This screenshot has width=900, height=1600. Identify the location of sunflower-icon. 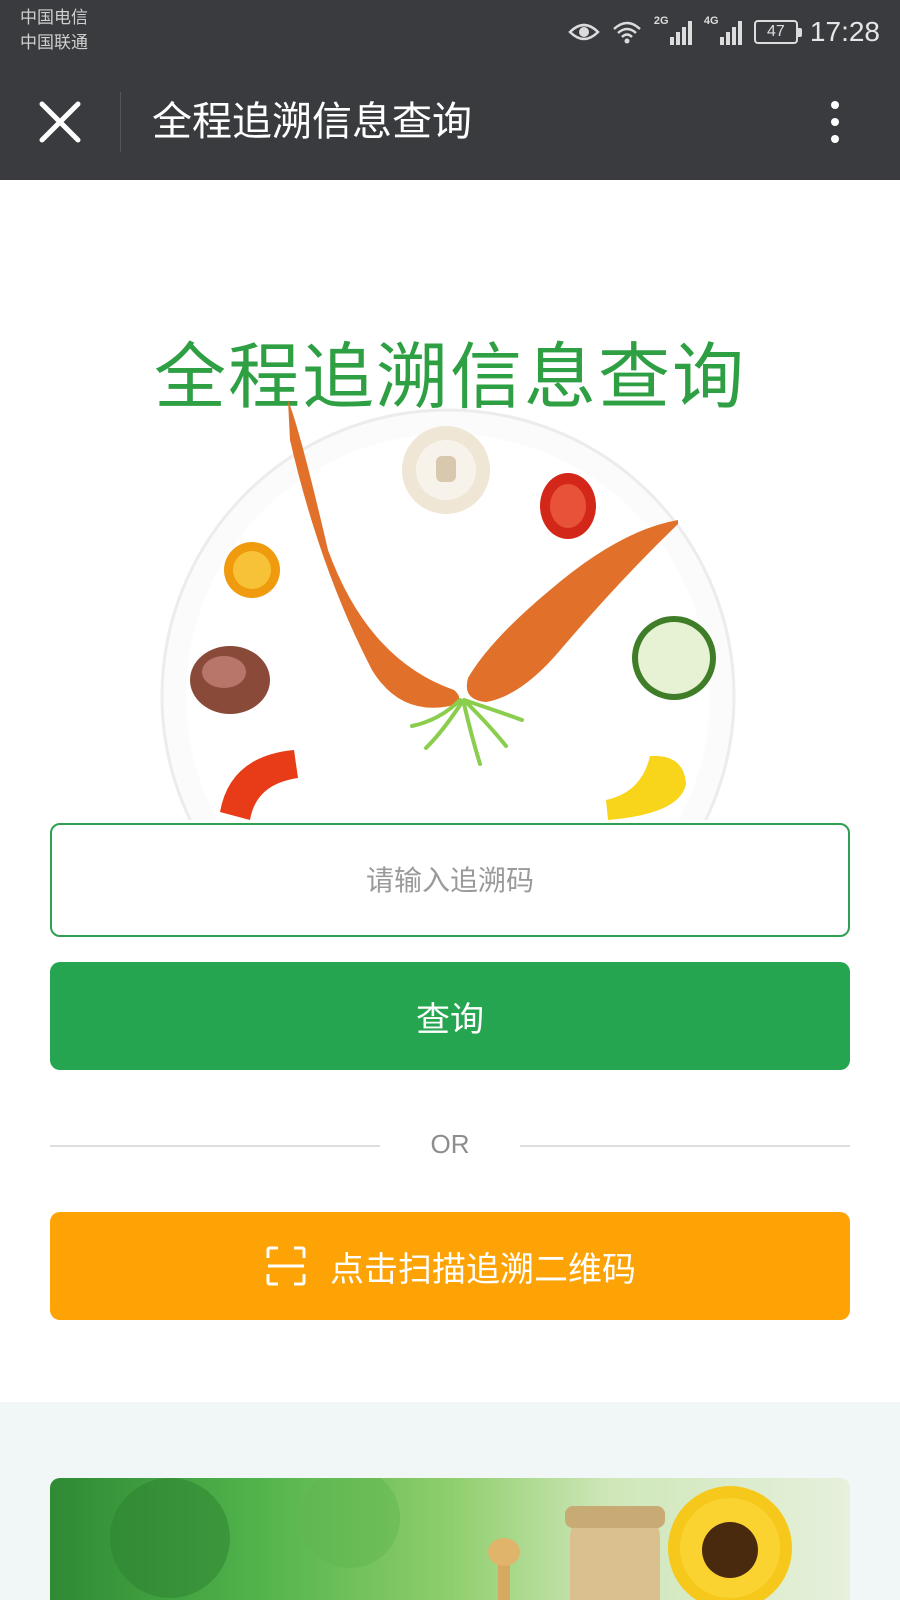
(730, 1543).